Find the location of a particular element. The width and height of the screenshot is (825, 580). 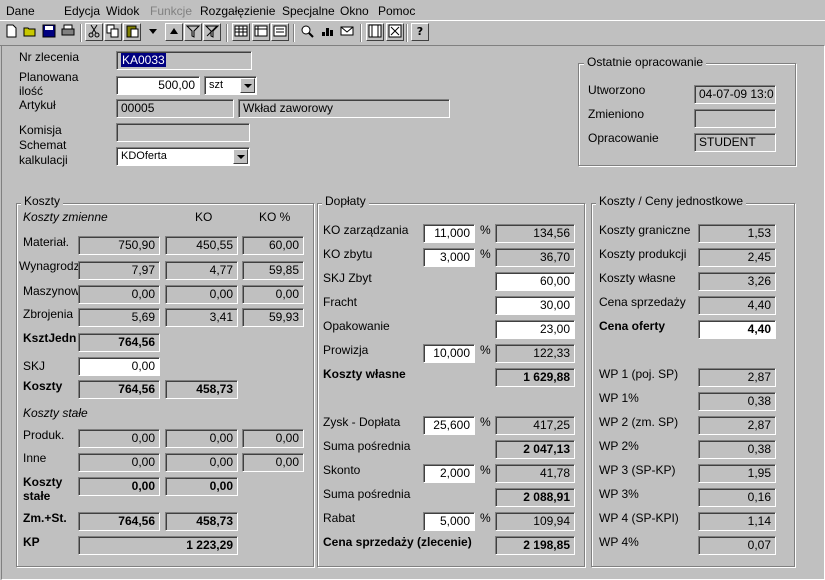

production-ko-pct: 0,00 is located at coordinates (273, 438).